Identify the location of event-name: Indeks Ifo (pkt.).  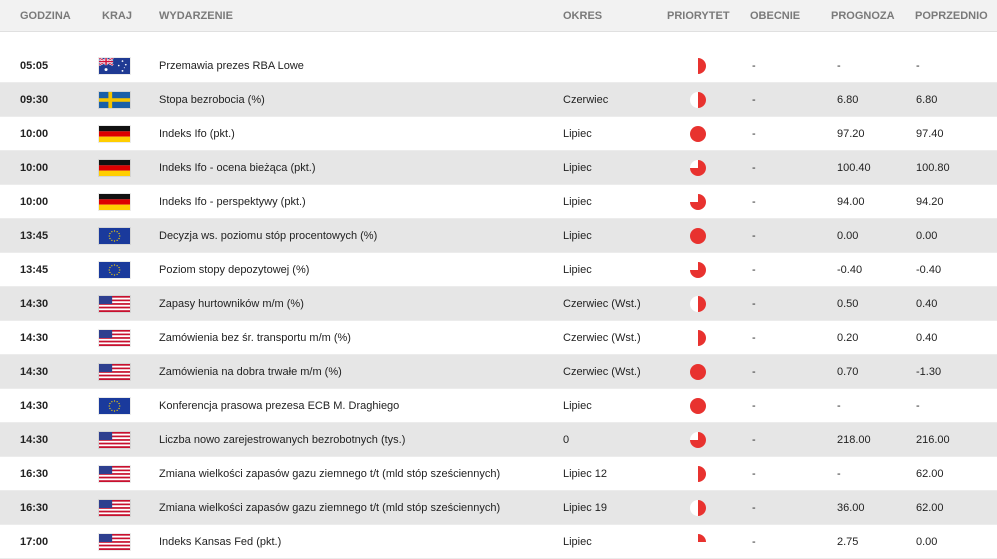
(197, 134).